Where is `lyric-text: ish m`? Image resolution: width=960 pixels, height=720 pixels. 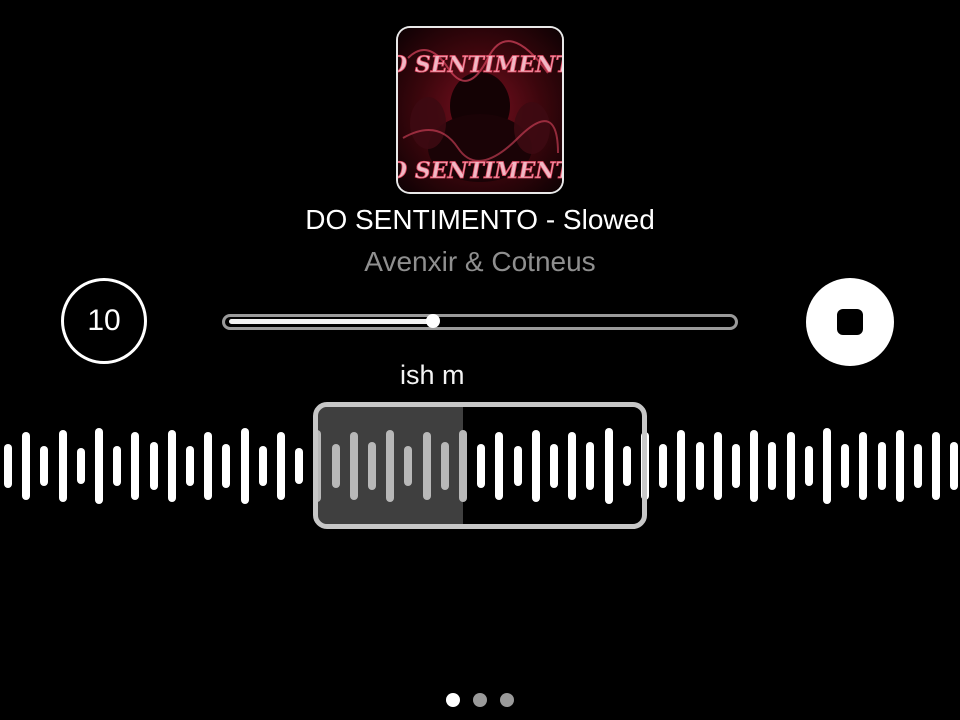 lyric-text: ish m is located at coordinates (432, 375).